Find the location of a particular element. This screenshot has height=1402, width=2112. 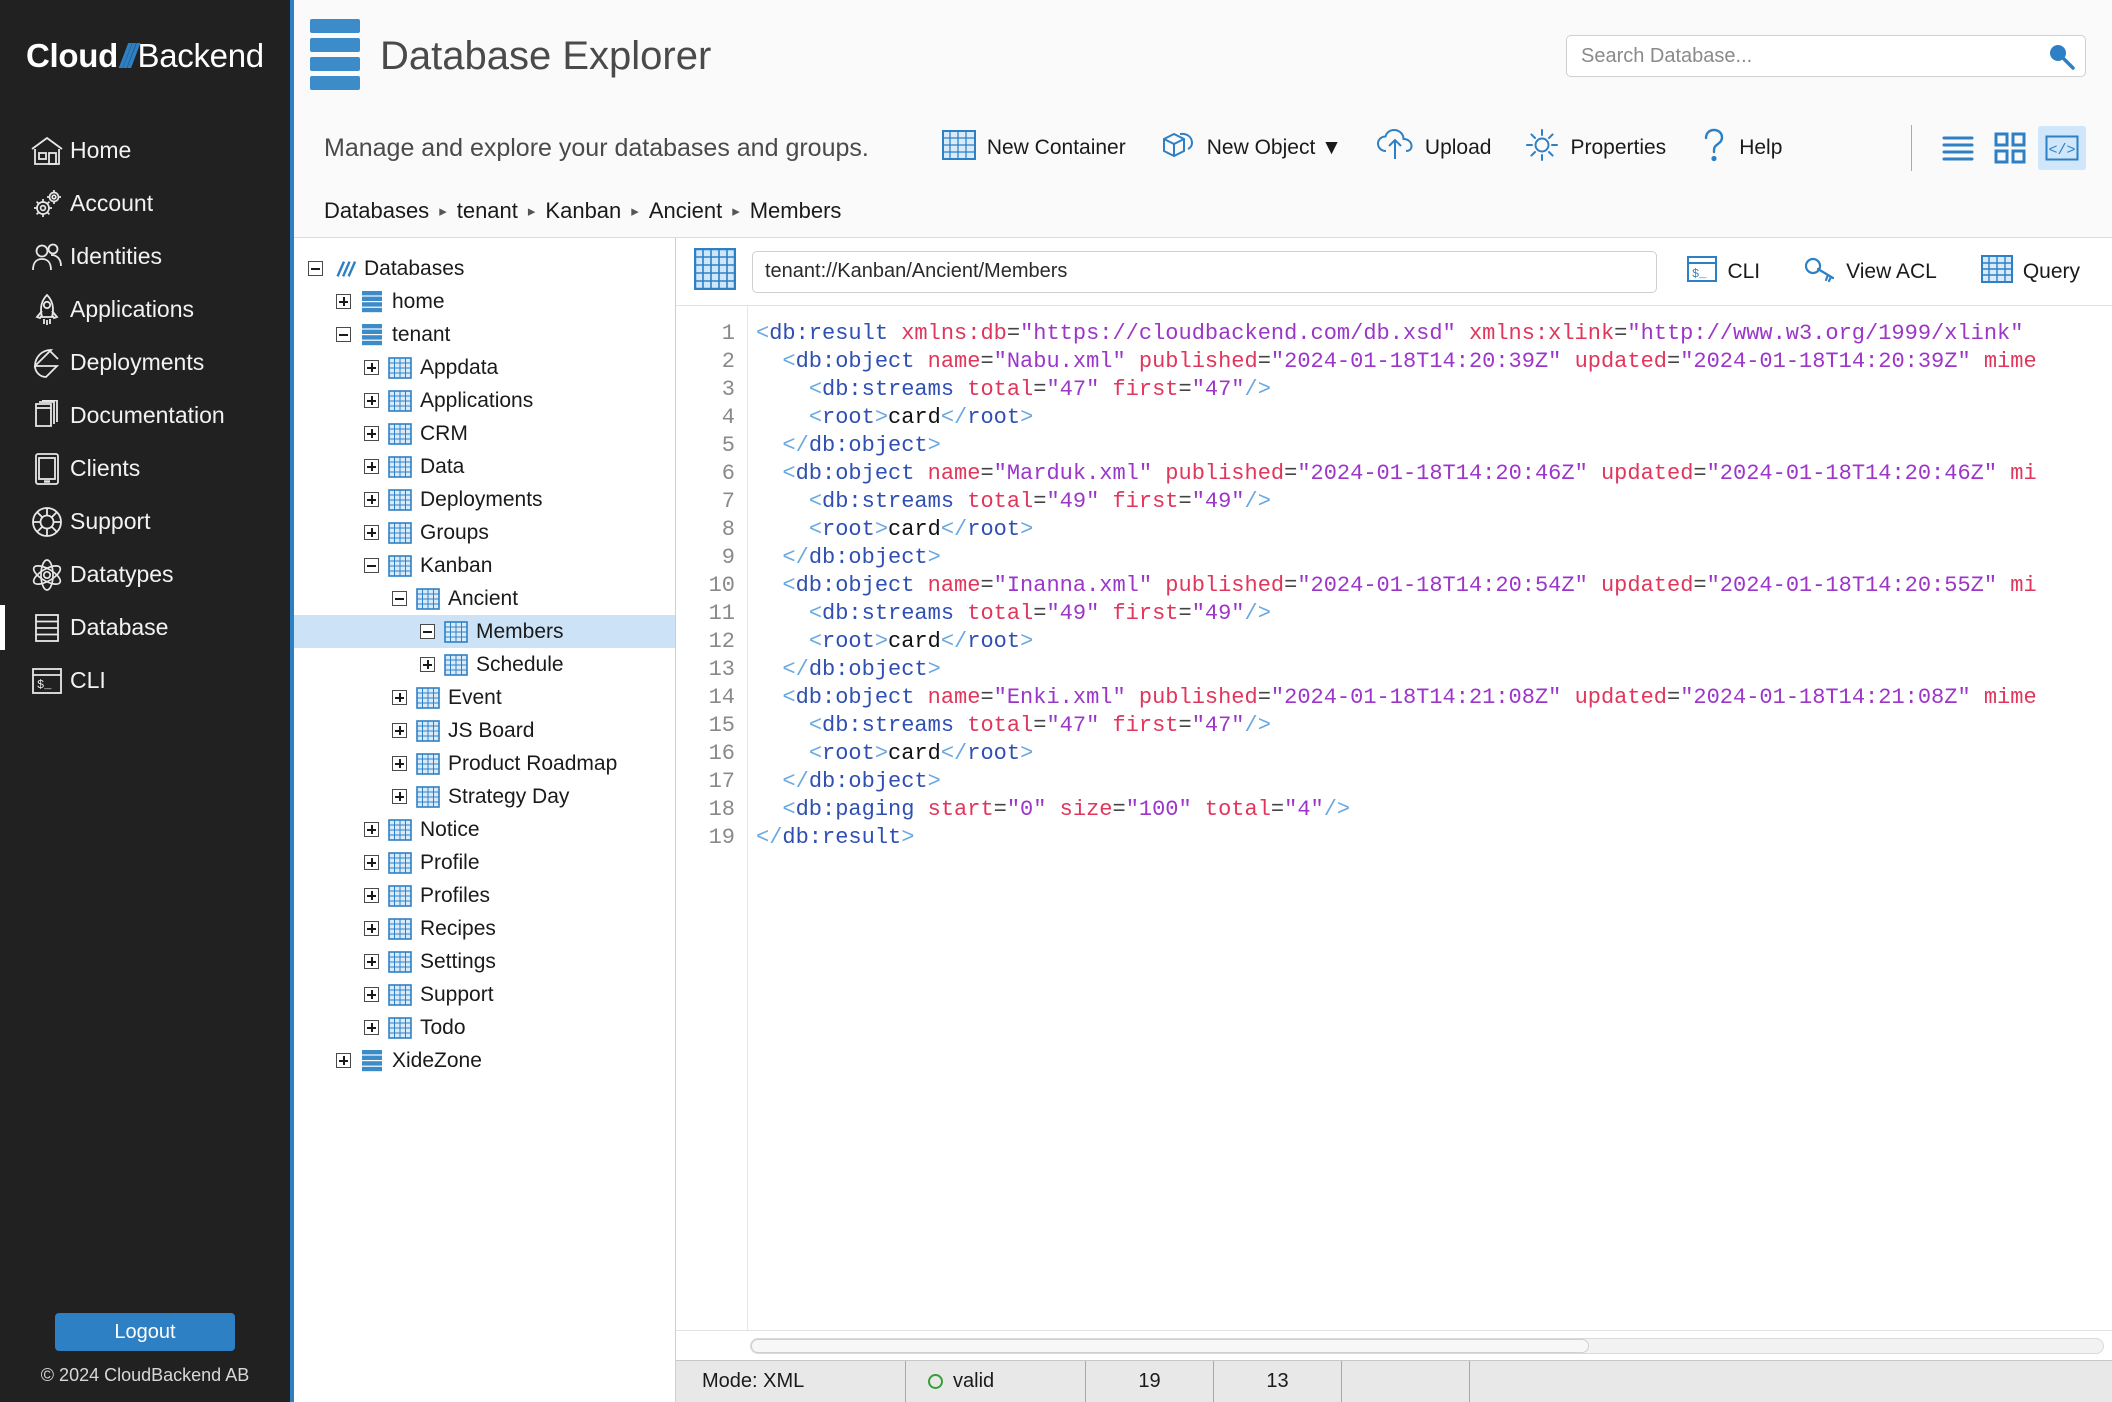

tree-node-ancient: Ancient is located at coordinates (484, 598).